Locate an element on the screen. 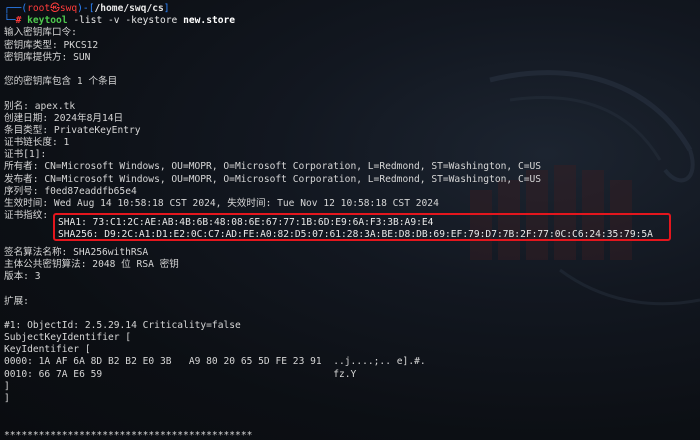 This screenshot has height=440, width=700. output-line: 条目类型: PrivateKeyEntry is located at coordinates (72, 130).